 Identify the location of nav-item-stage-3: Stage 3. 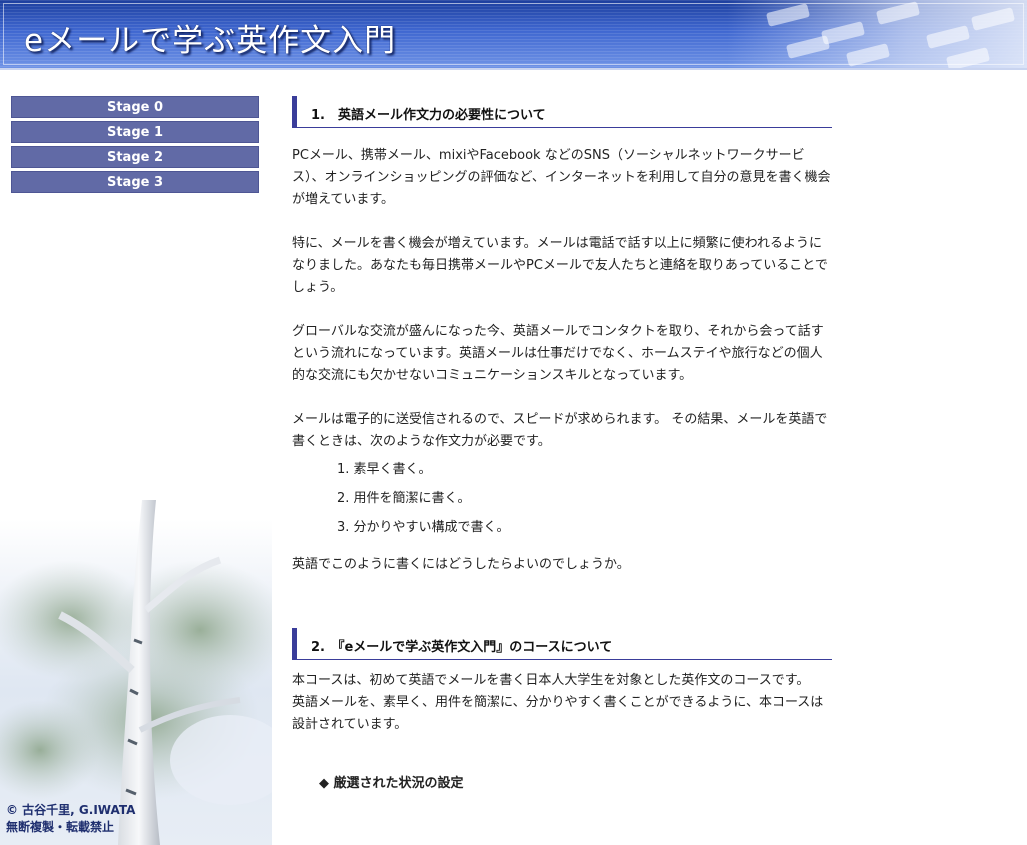
(135, 182).